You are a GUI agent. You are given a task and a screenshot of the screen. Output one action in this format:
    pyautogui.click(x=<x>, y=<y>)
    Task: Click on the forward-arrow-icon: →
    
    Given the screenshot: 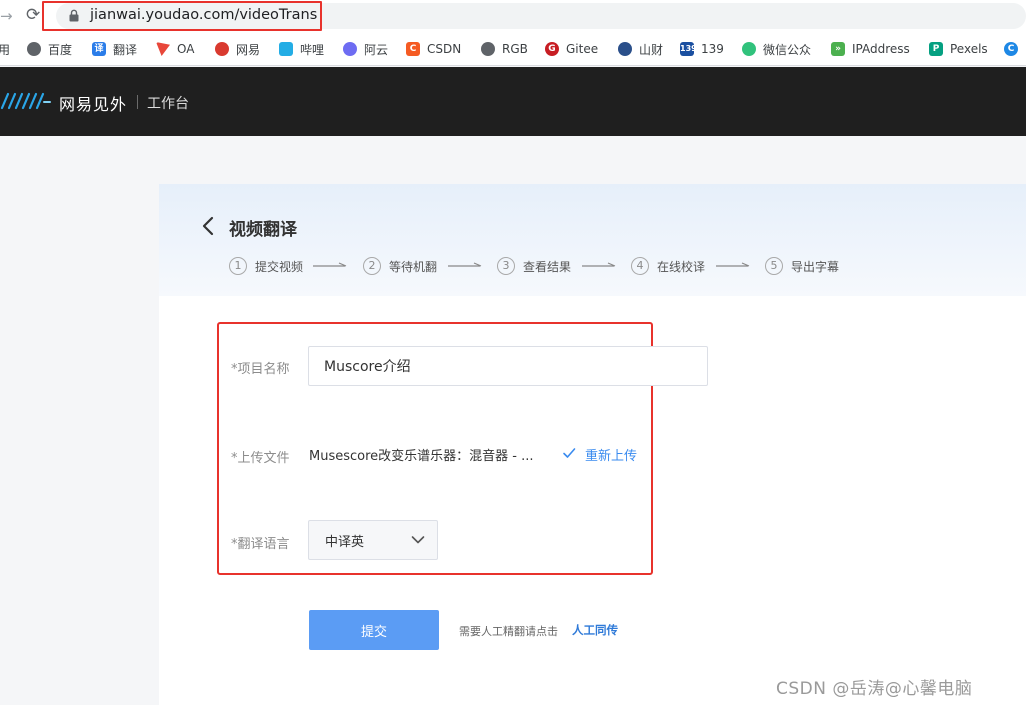 What is the action you would take?
    pyautogui.click(x=8, y=16)
    